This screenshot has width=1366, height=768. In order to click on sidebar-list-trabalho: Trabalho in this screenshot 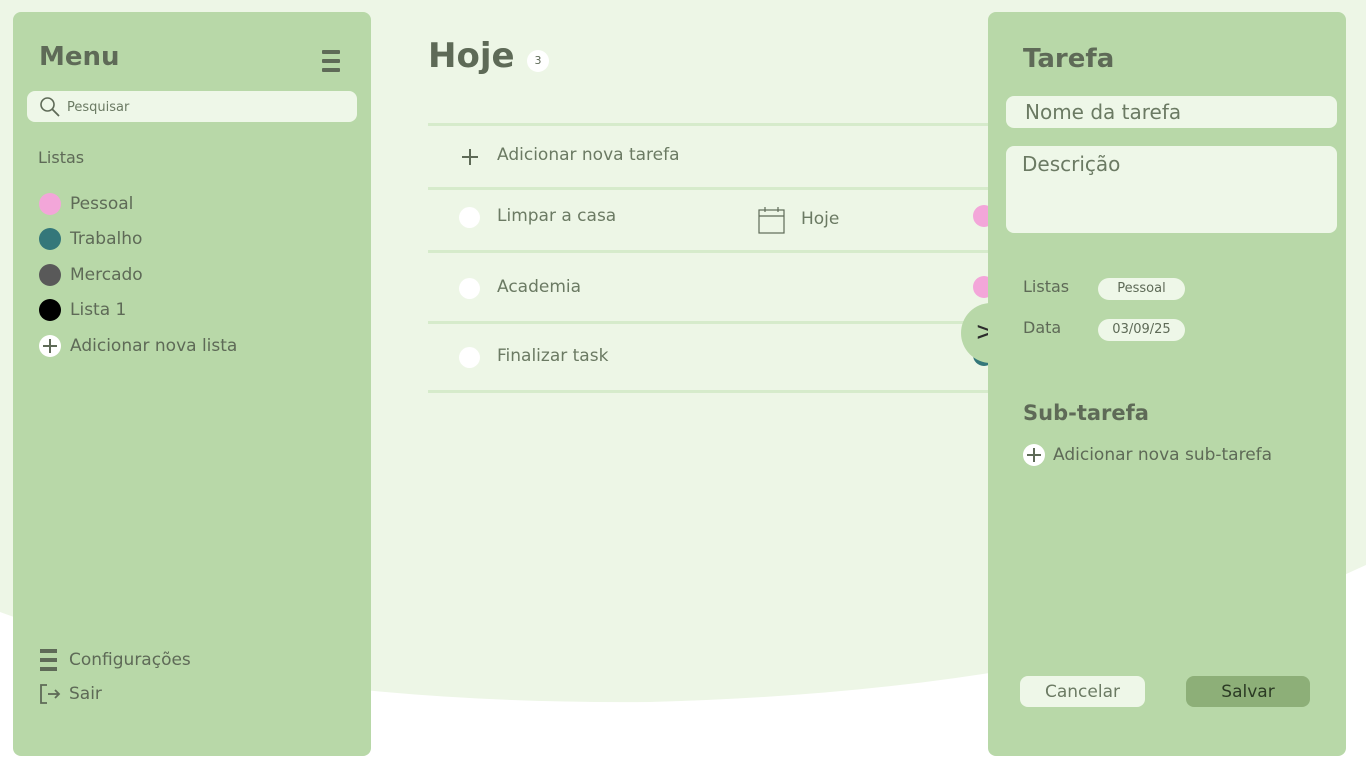, I will do `click(90, 239)`.